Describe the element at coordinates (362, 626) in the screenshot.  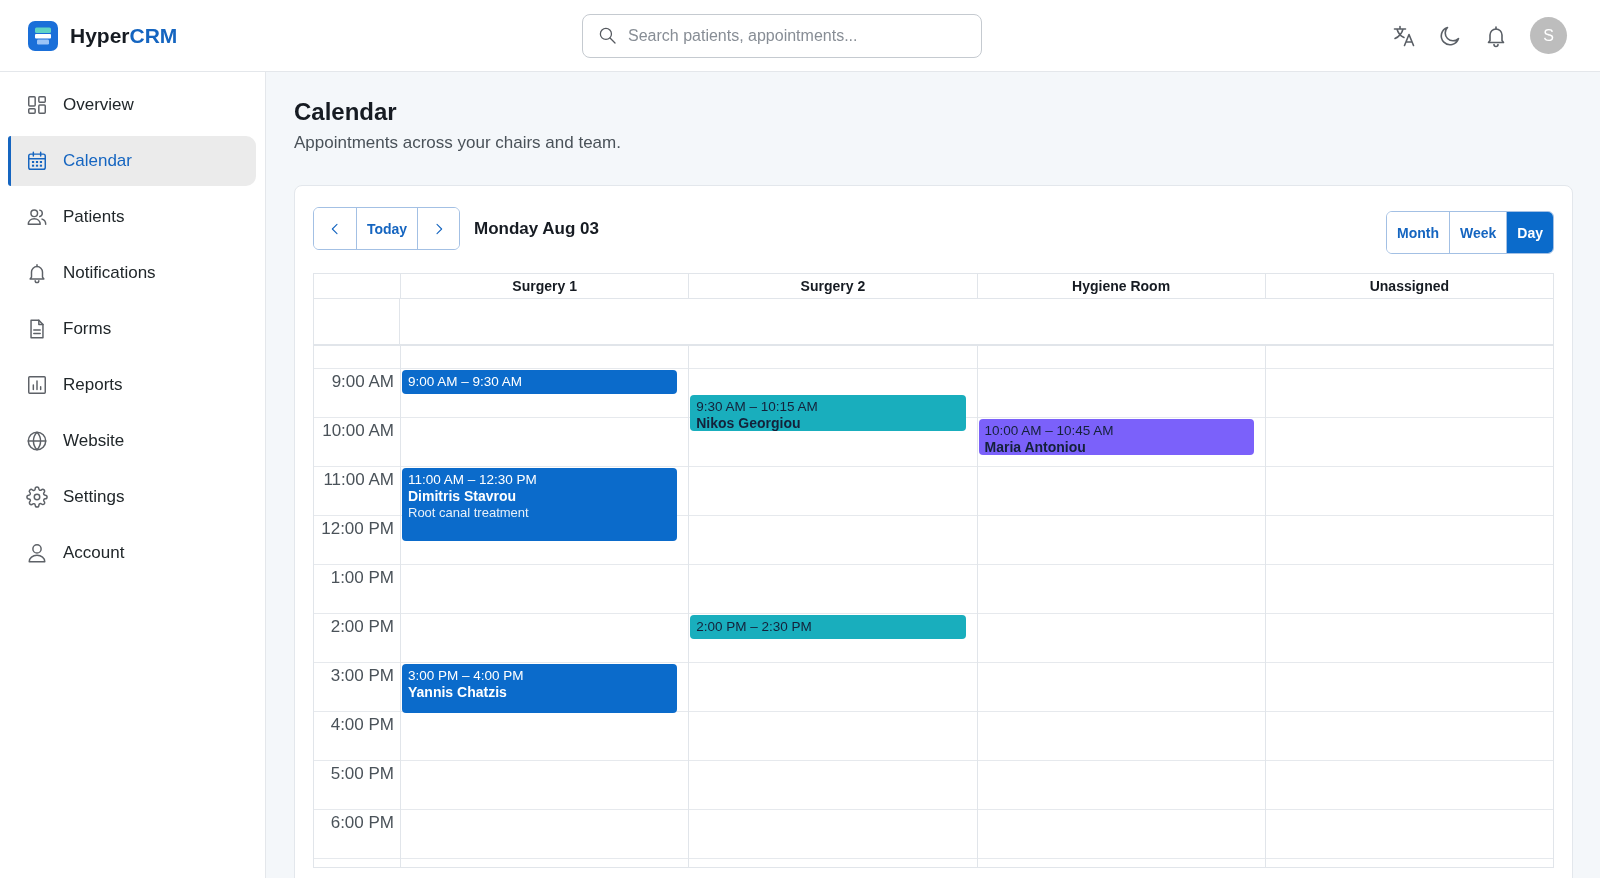
I see `time-label: 2:00 PM` at that location.